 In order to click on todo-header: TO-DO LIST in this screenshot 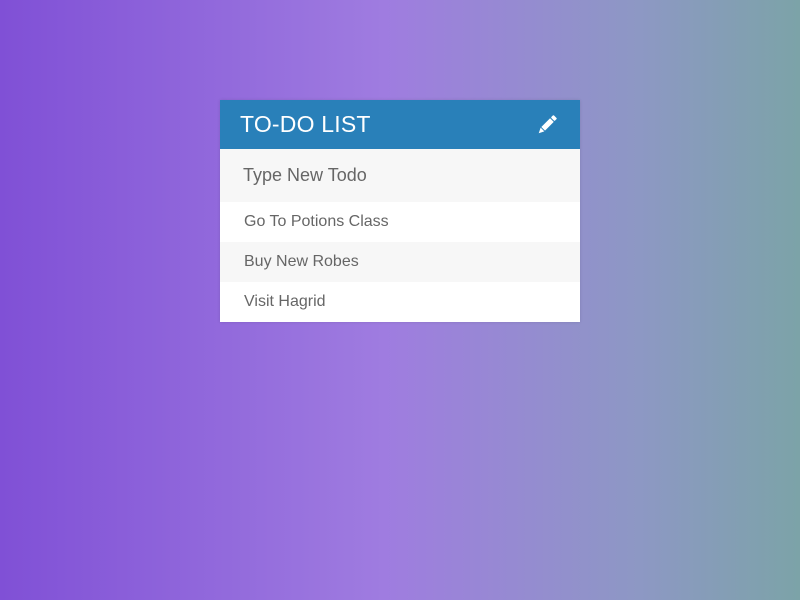, I will do `click(400, 124)`.